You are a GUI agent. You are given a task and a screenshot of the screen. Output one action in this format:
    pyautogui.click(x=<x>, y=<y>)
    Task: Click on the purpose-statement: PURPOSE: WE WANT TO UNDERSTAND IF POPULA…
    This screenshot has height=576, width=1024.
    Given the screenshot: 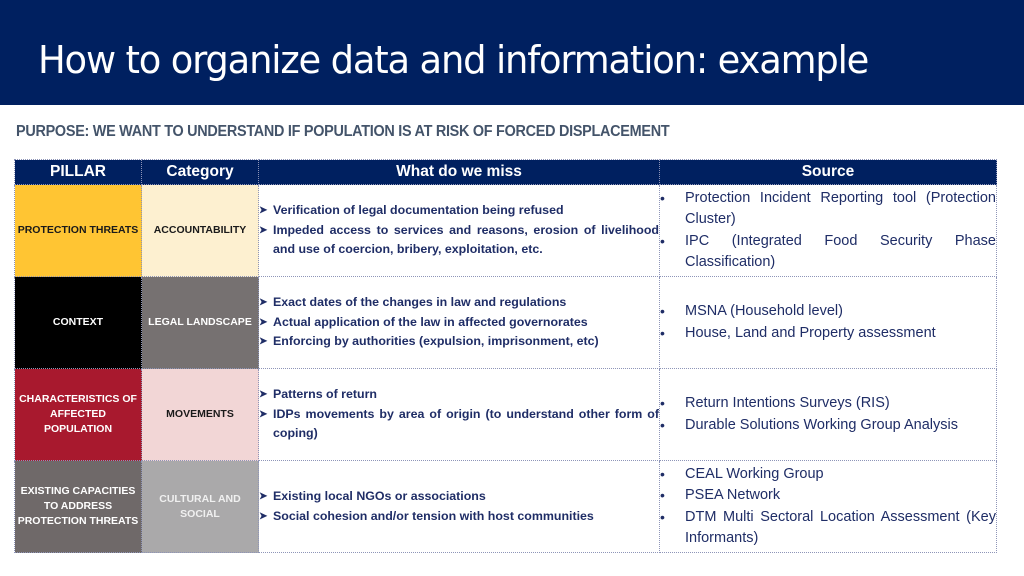 What is the action you would take?
    pyautogui.click(x=343, y=131)
    